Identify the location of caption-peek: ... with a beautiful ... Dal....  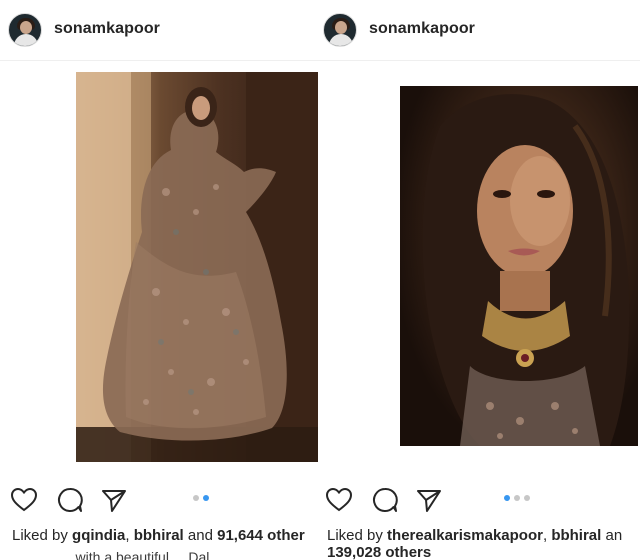
(141, 554).